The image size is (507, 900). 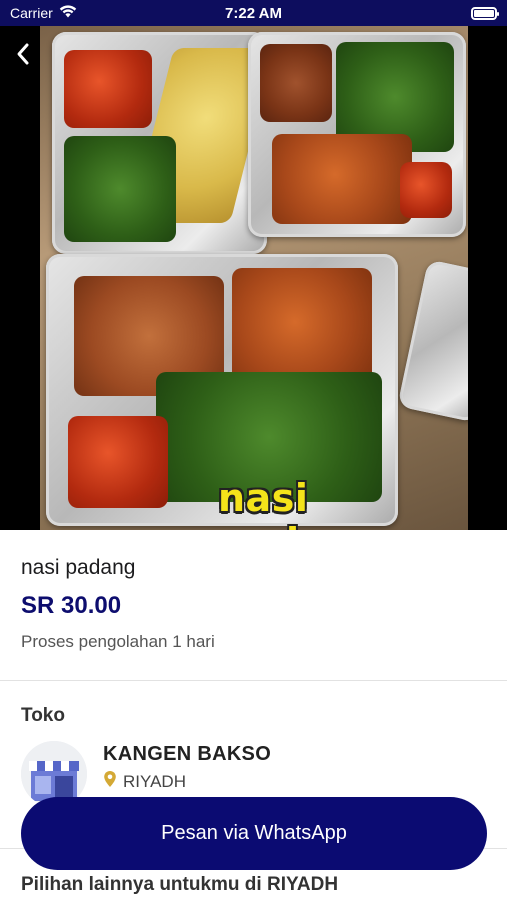 I want to click on store-name: KANGEN BAKSO, so click(x=187, y=754).